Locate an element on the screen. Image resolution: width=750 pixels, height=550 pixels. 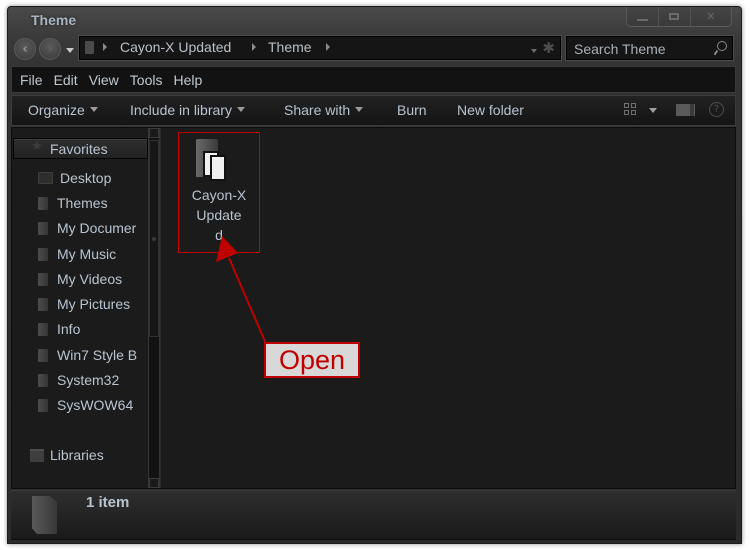
sidebar-item-label: My Videos is located at coordinates (90, 279).